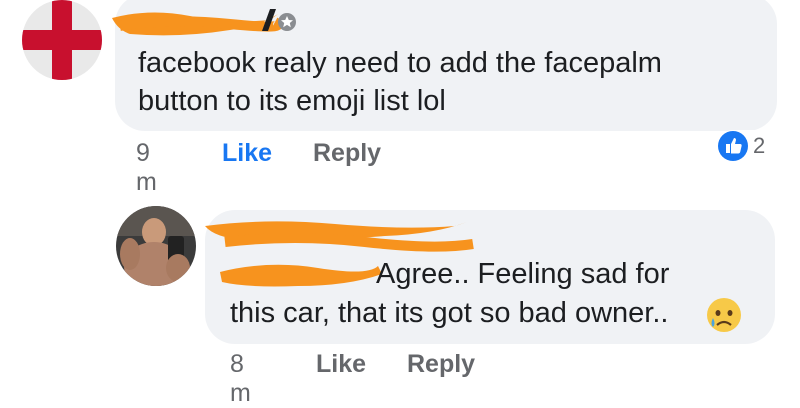 This screenshot has height=408, width=800. Describe the element at coordinates (523, 274) in the screenshot. I see `comment-text-line-1: Agree.. Feeling sad for` at that location.